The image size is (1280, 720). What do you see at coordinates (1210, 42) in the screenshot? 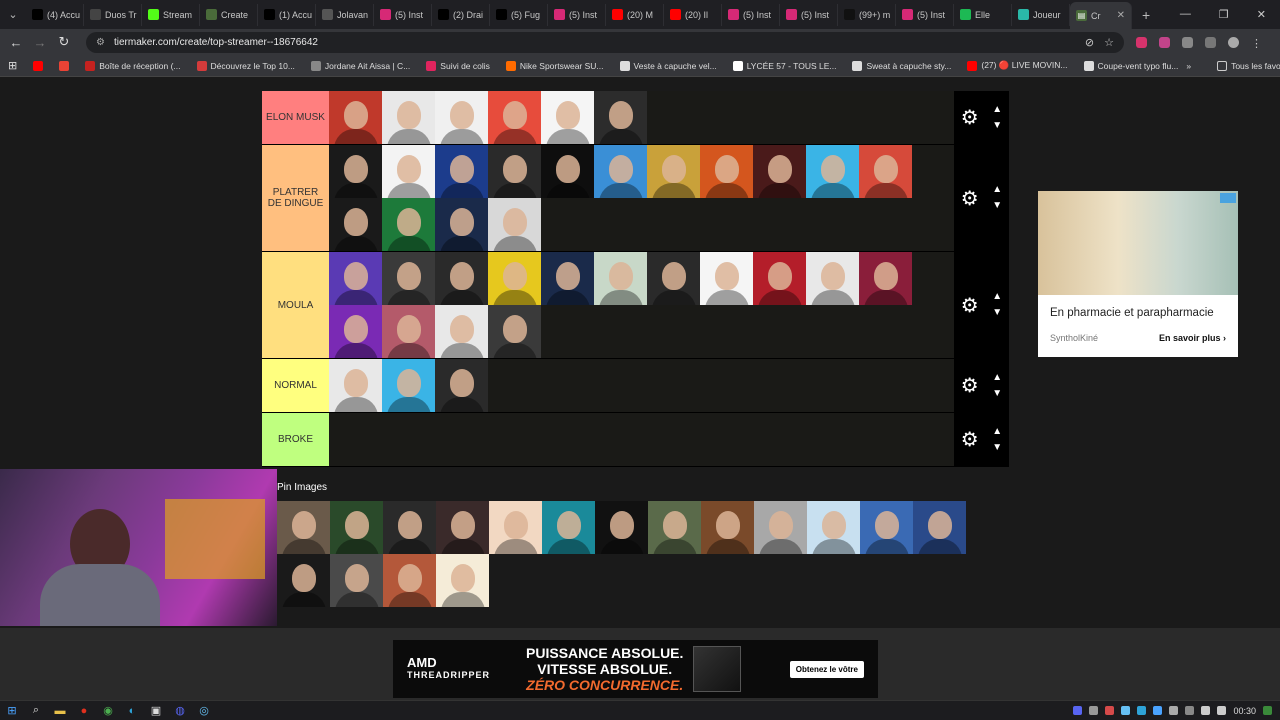
I see `media-icon` at bounding box center [1210, 42].